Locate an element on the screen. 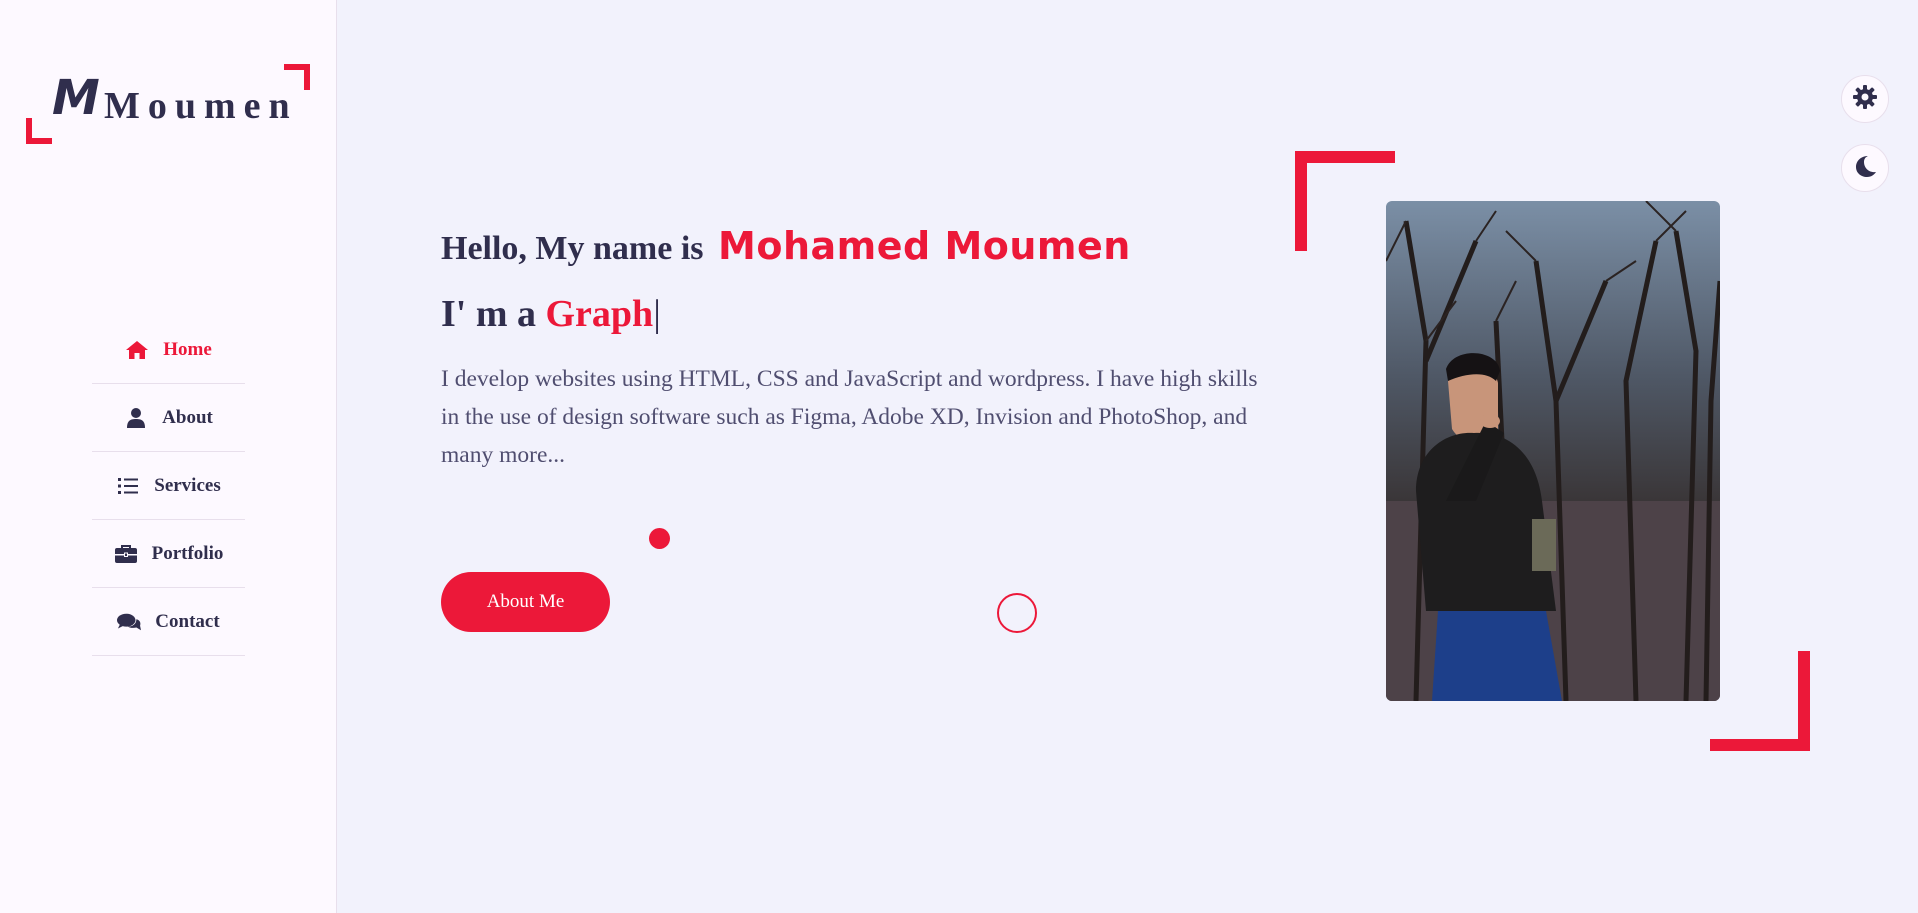  nav-label-home: Home is located at coordinates (187, 349).